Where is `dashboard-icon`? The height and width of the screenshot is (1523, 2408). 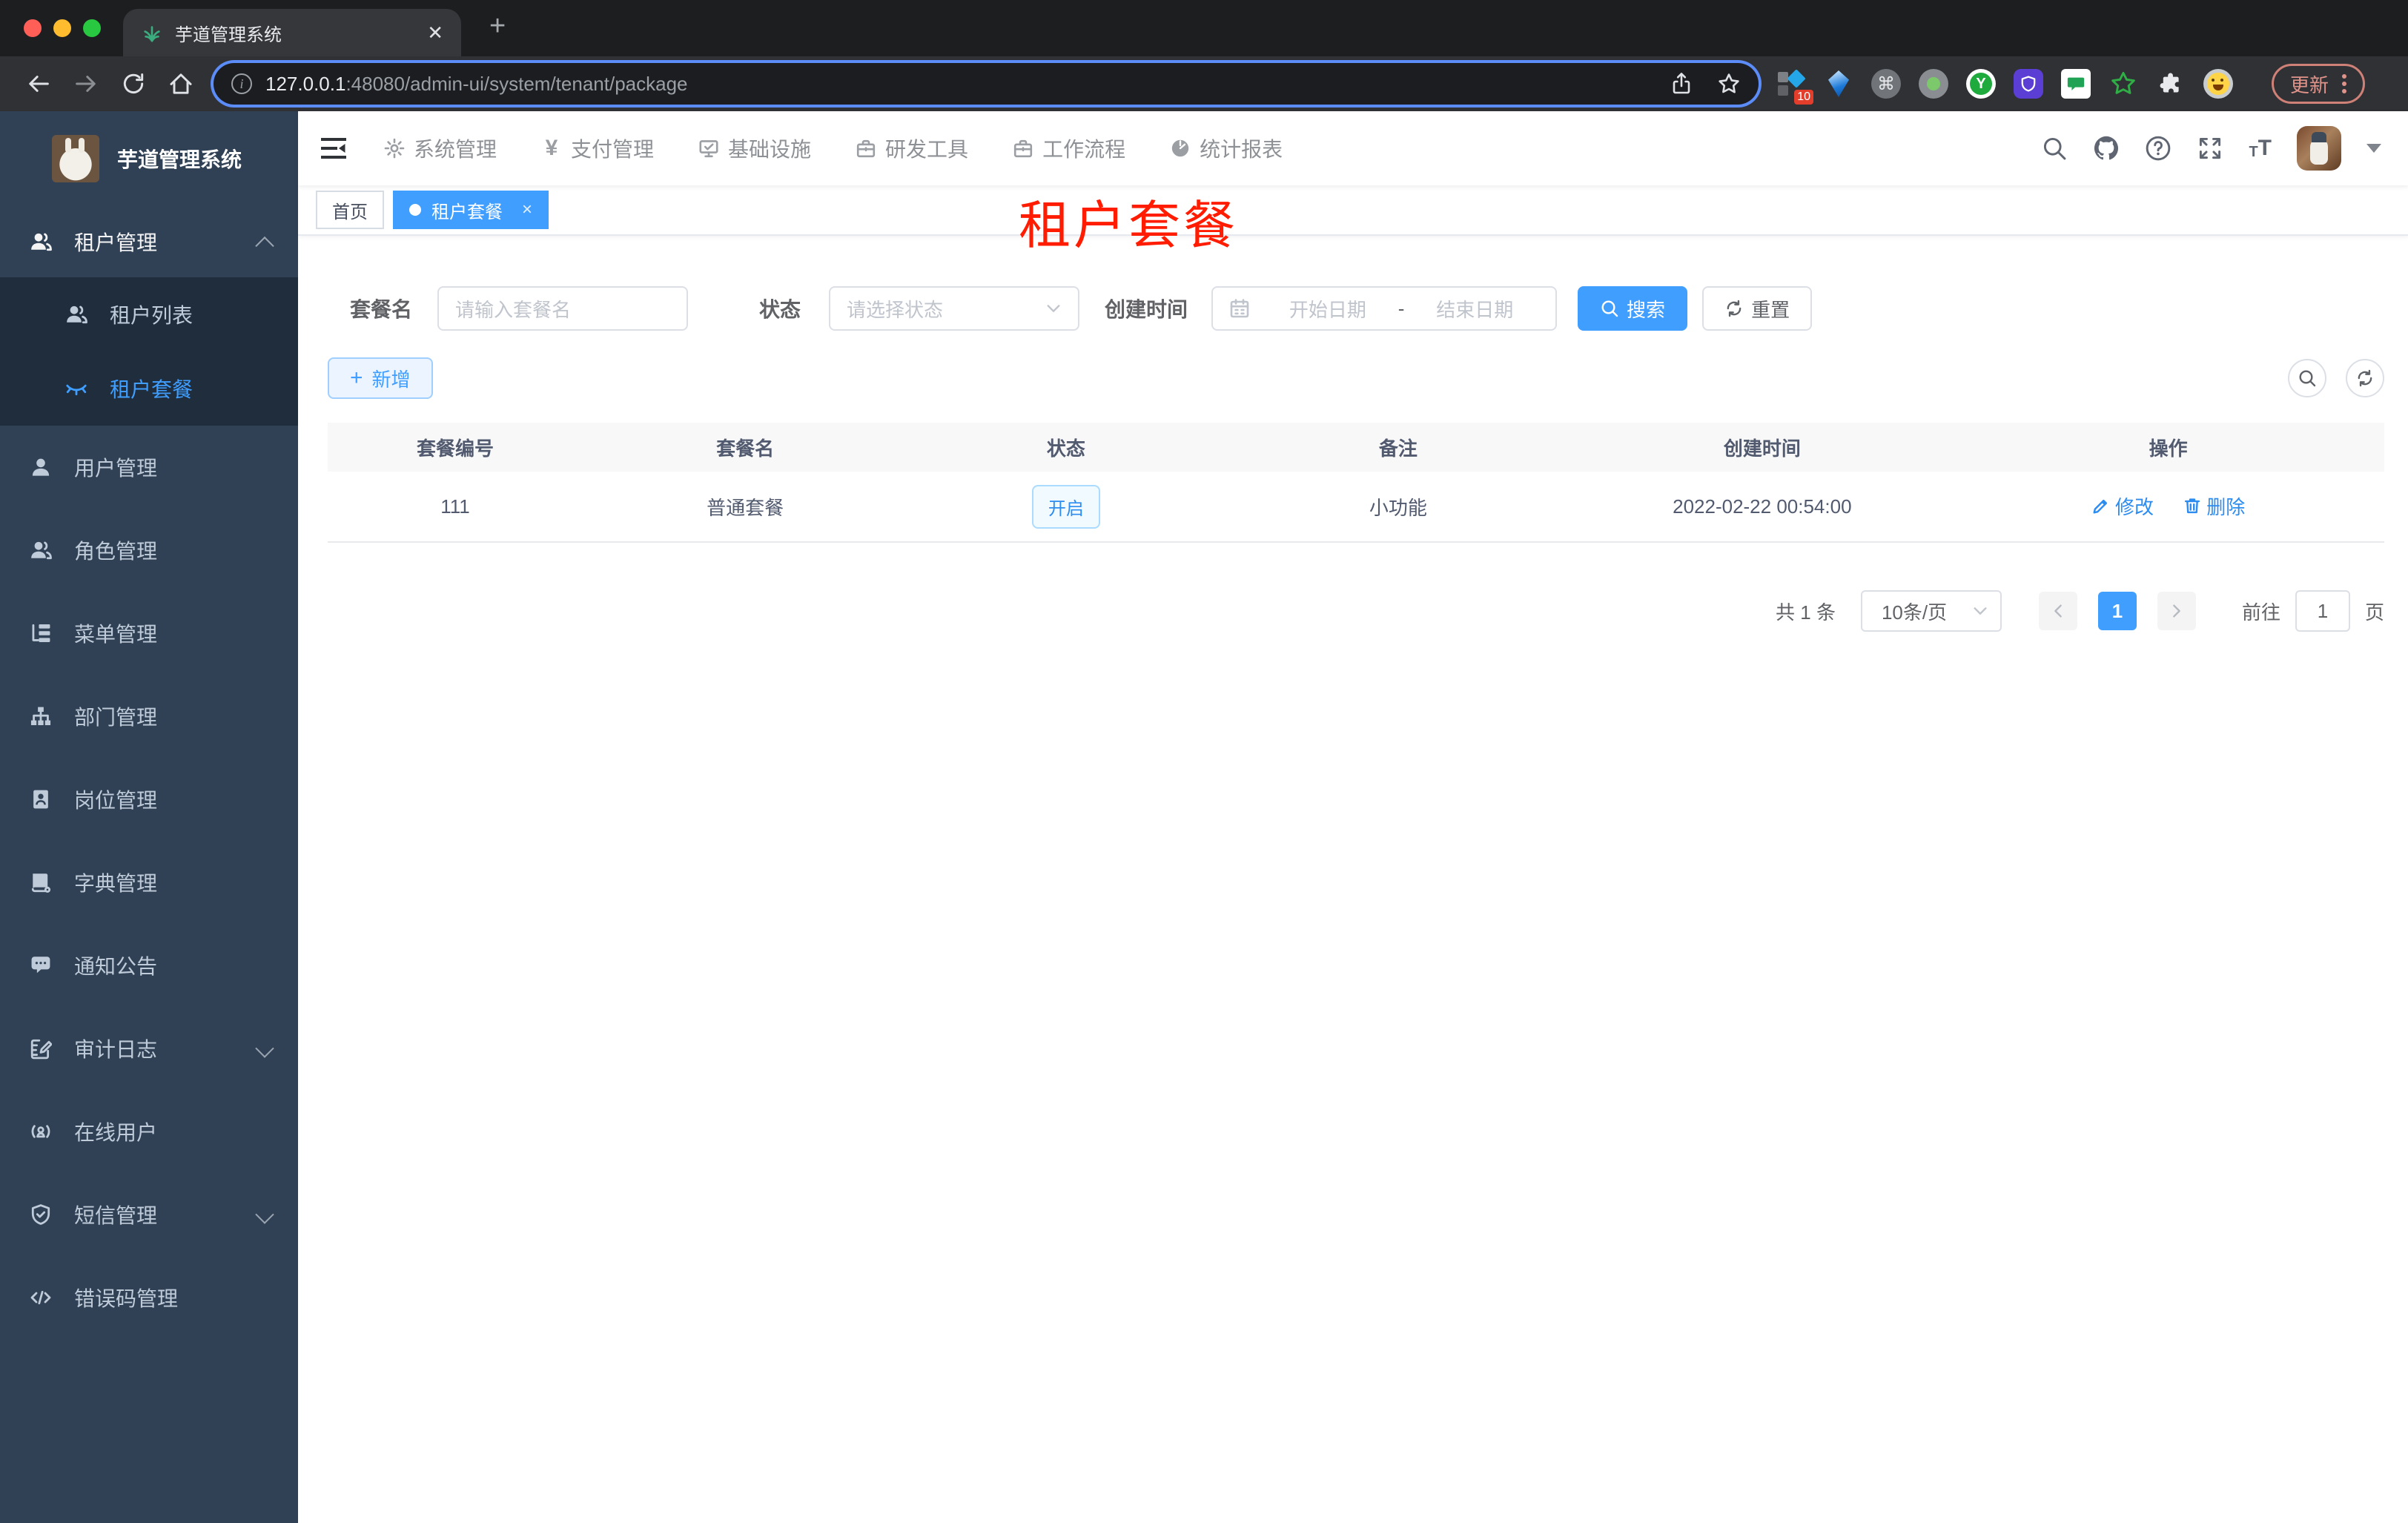
dashboard-icon is located at coordinates (1180, 148).